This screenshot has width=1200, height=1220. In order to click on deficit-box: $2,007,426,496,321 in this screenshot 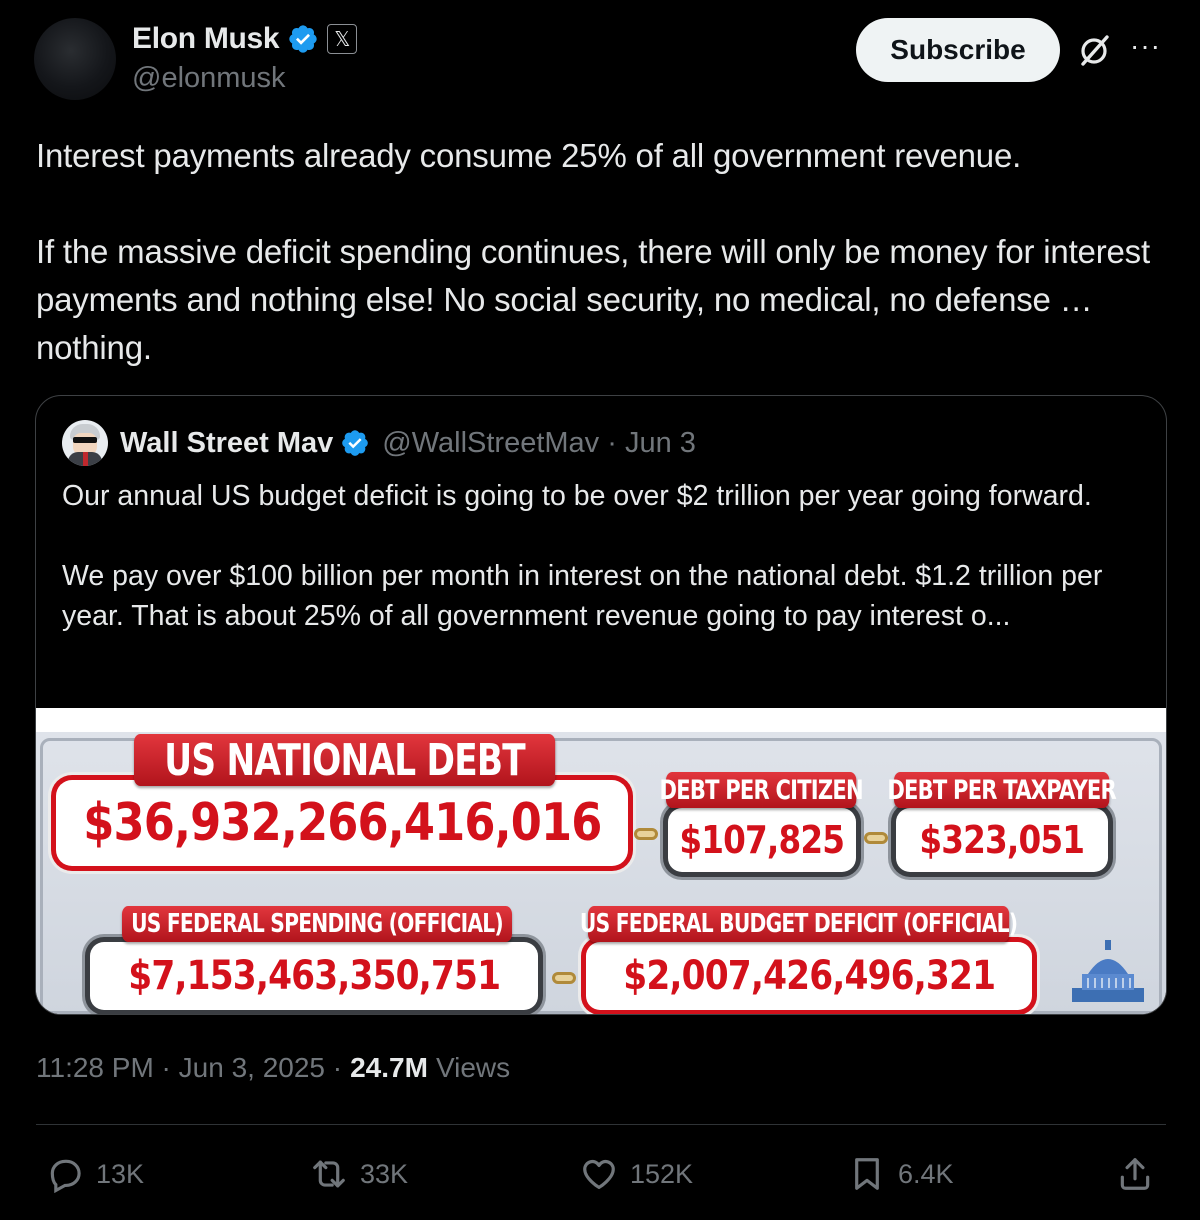, I will do `click(809, 976)`.